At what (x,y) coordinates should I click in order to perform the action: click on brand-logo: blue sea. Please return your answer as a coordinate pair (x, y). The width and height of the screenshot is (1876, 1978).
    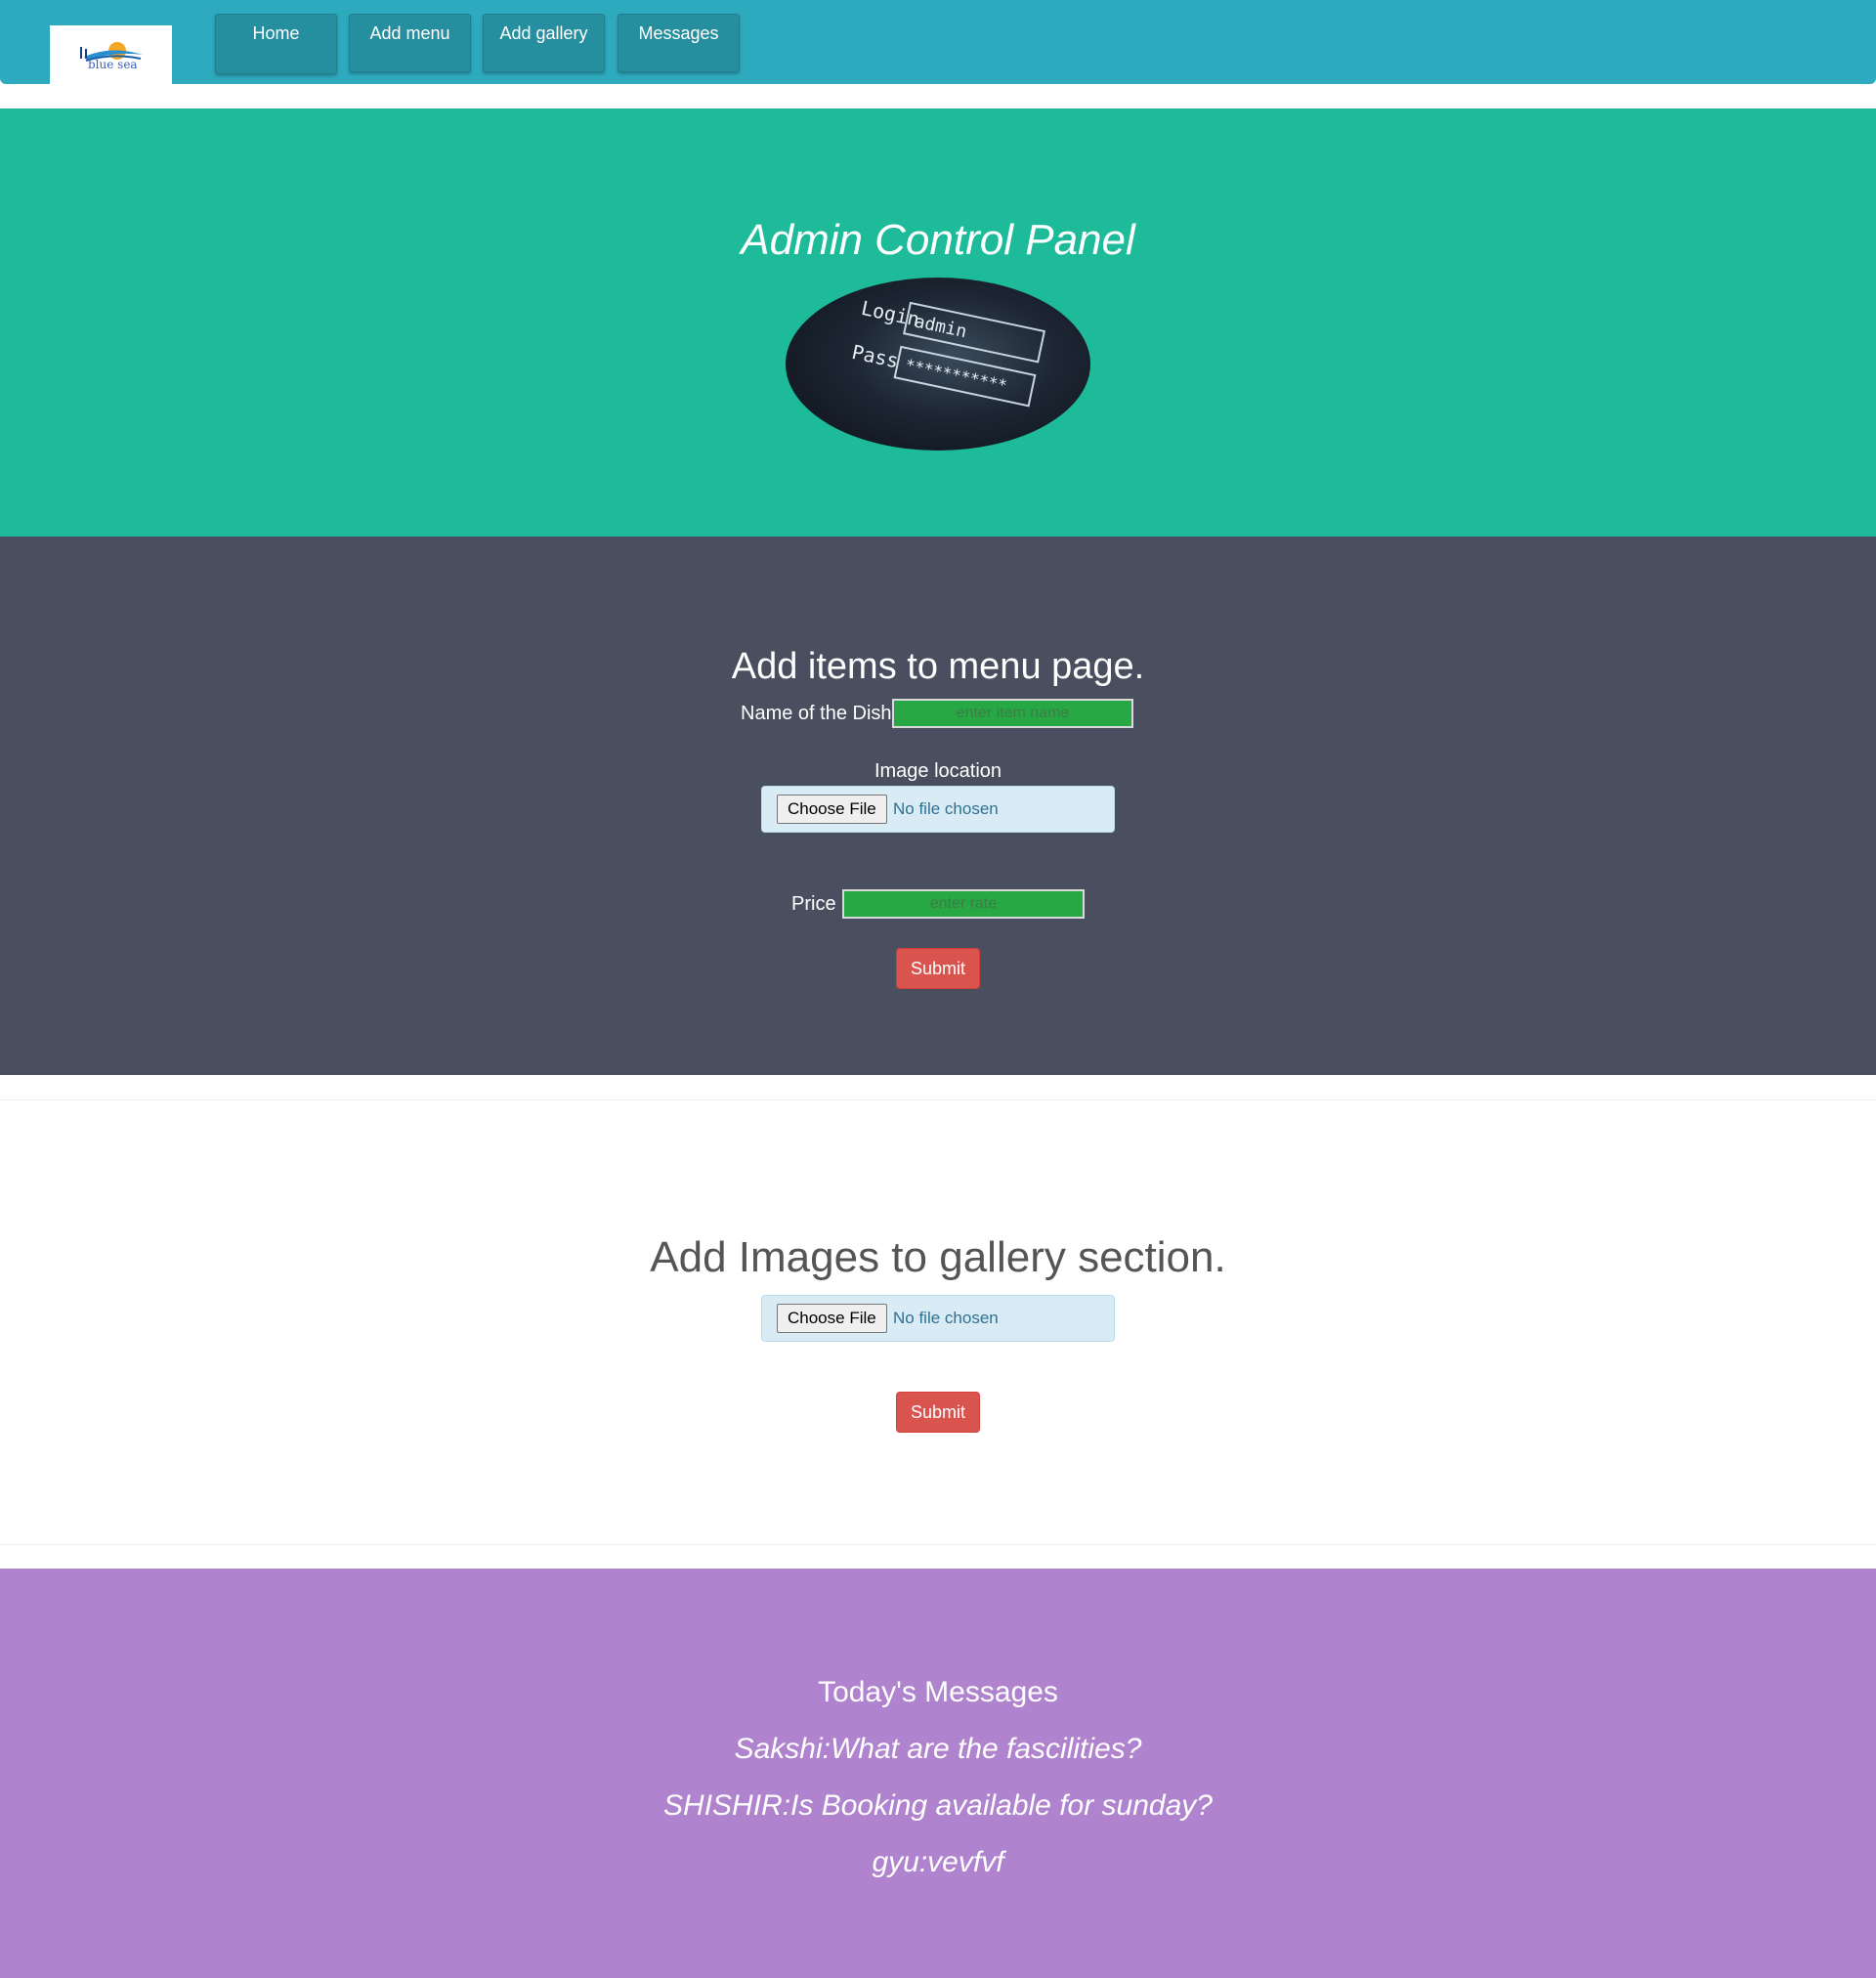
    Looking at the image, I should click on (111, 55).